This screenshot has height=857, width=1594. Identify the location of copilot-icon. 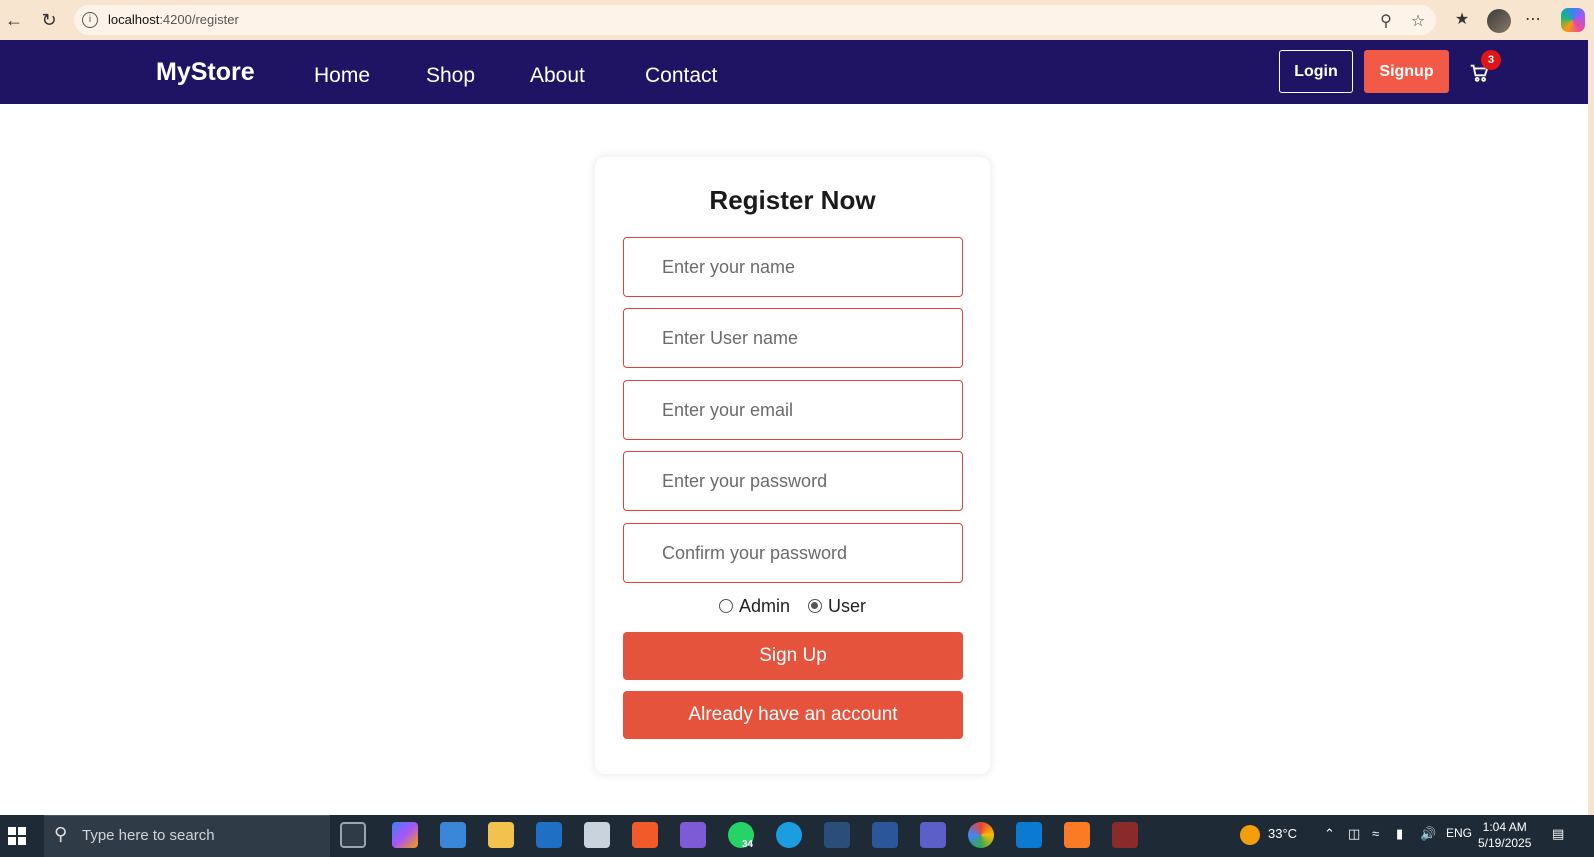
(1573, 20).